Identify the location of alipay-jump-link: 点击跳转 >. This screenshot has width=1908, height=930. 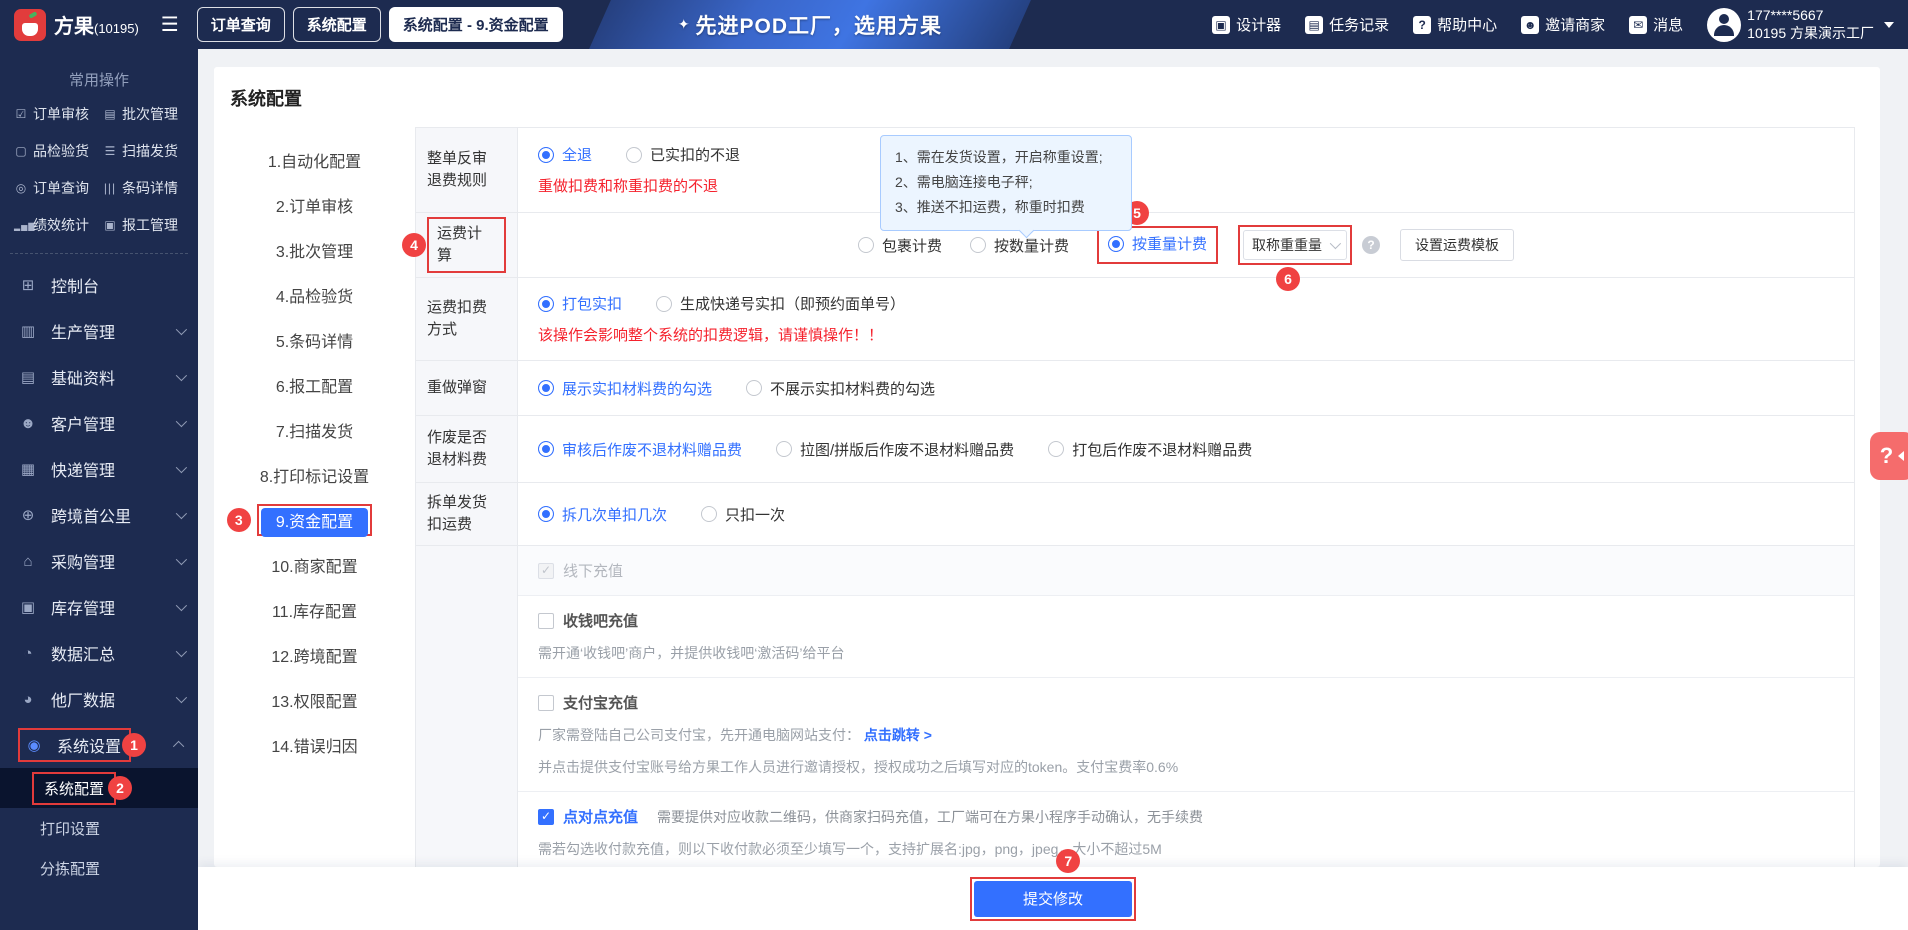
(898, 735).